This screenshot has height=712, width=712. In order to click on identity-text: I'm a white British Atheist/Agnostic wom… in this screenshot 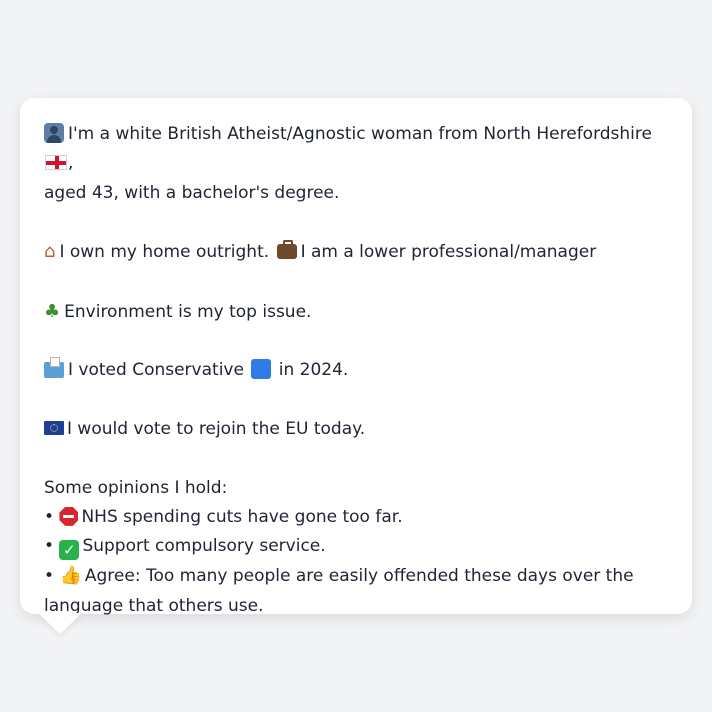, I will do `click(360, 134)`.